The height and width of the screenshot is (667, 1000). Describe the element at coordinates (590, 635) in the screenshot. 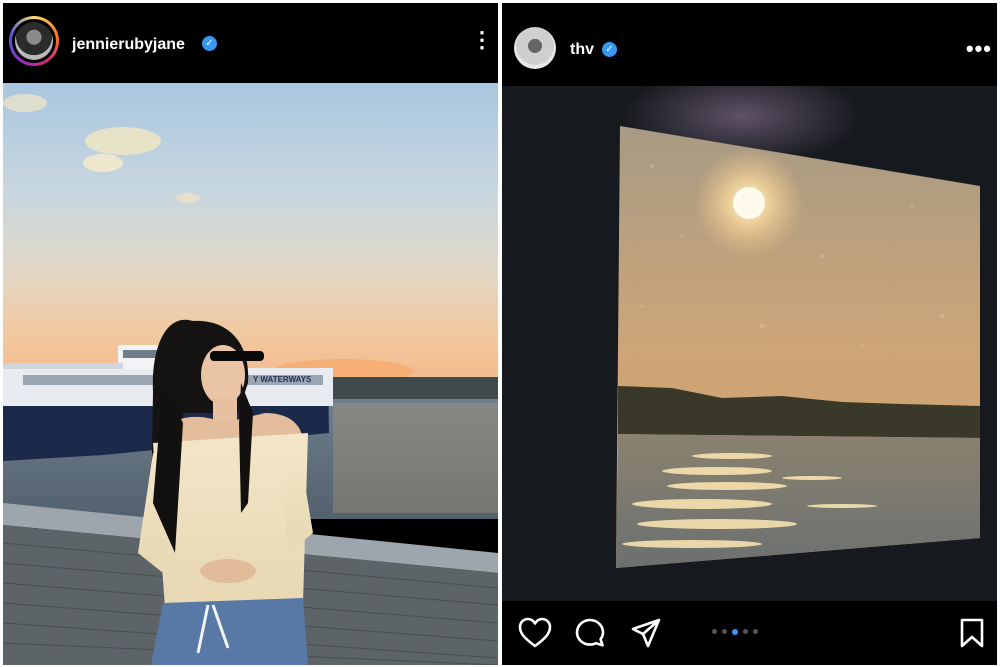

I see `comment-icon` at that location.